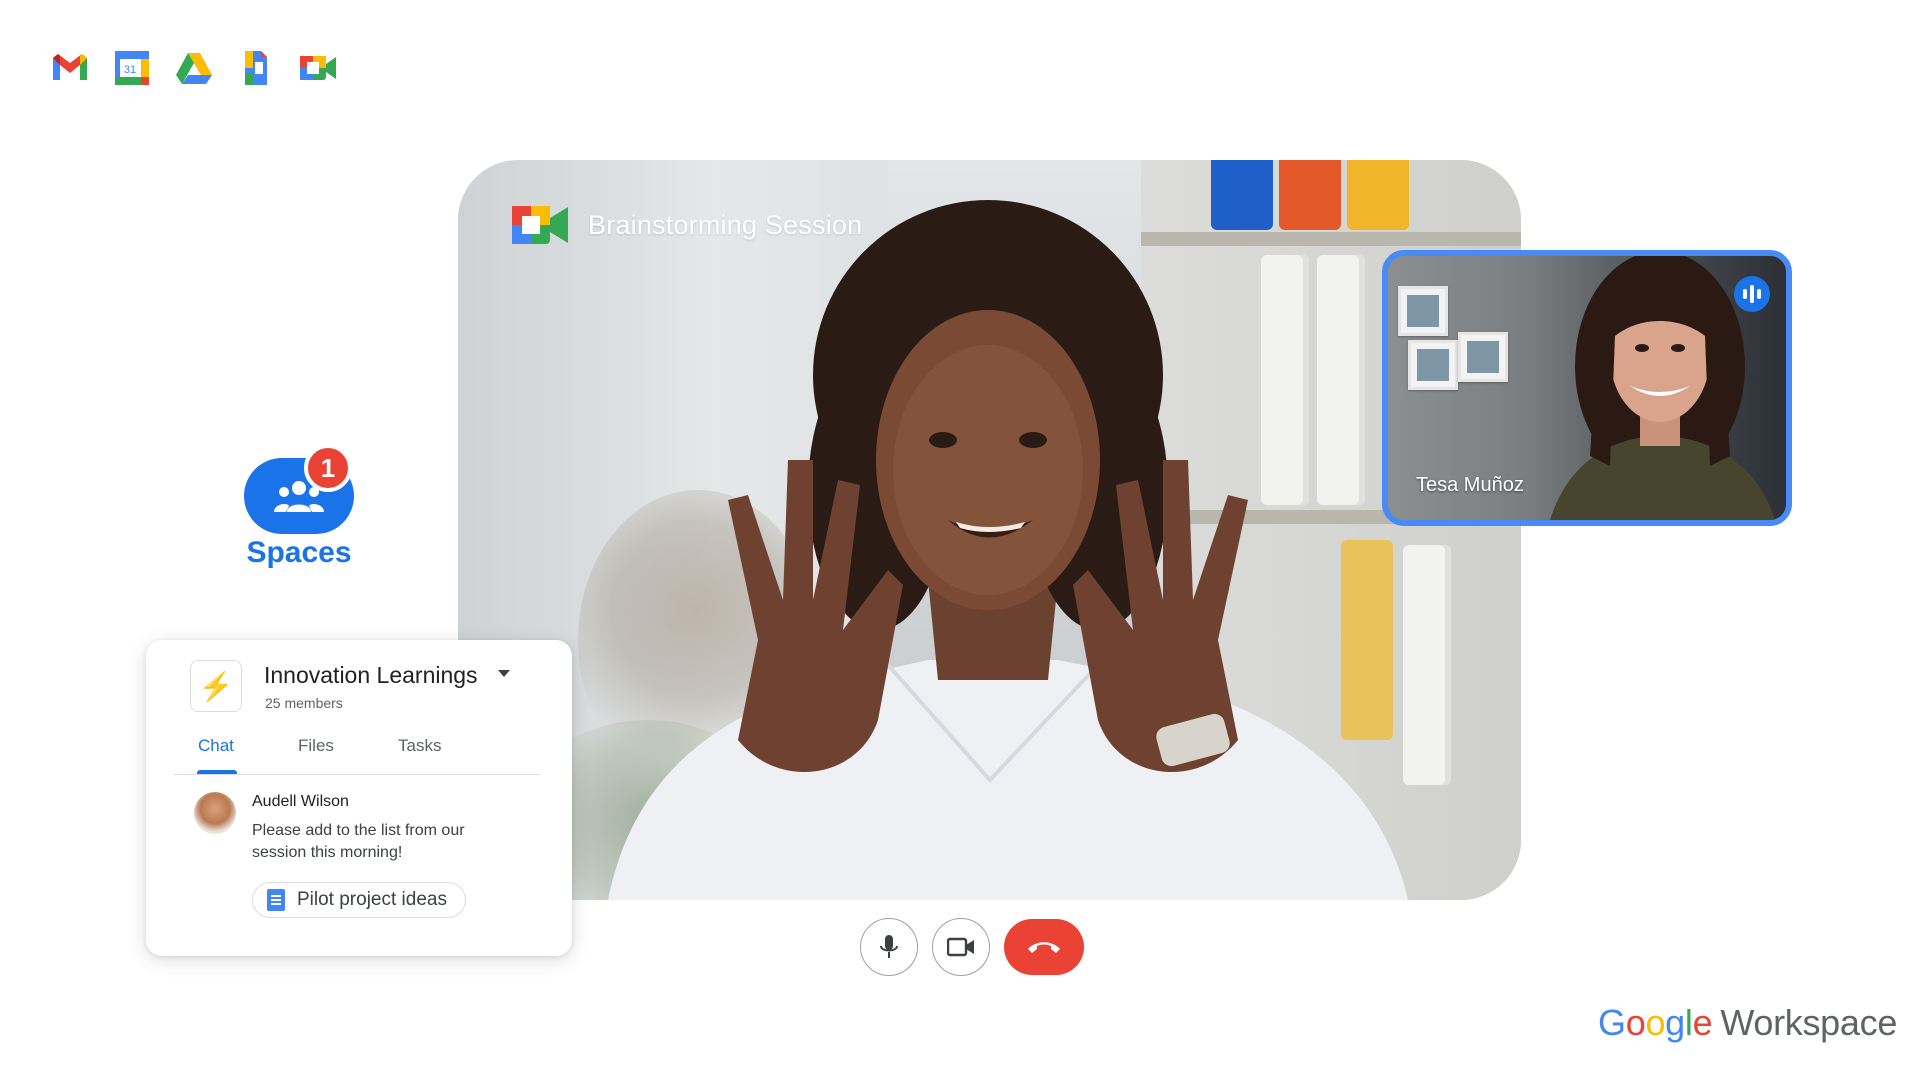 This screenshot has height=1080, width=1920. Describe the element at coordinates (357, 755) in the screenshot. I see `space-tabs: Chat Files Tasks` at that location.